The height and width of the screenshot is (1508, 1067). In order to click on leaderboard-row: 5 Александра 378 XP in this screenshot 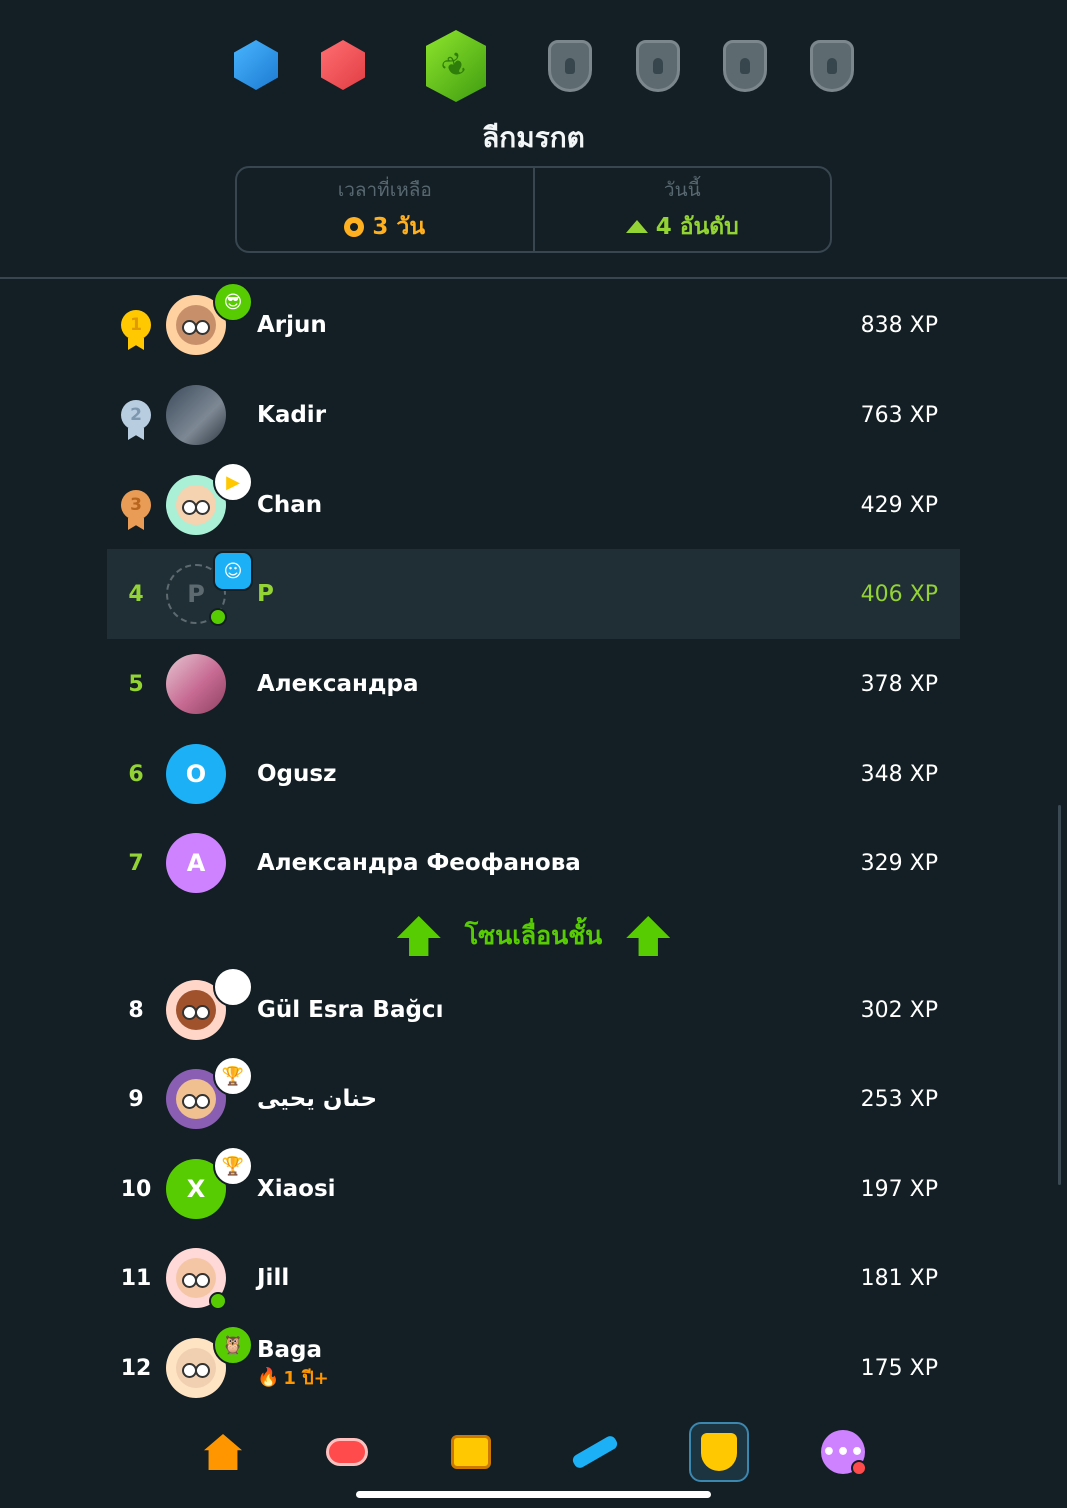, I will do `click(533, 684)`.